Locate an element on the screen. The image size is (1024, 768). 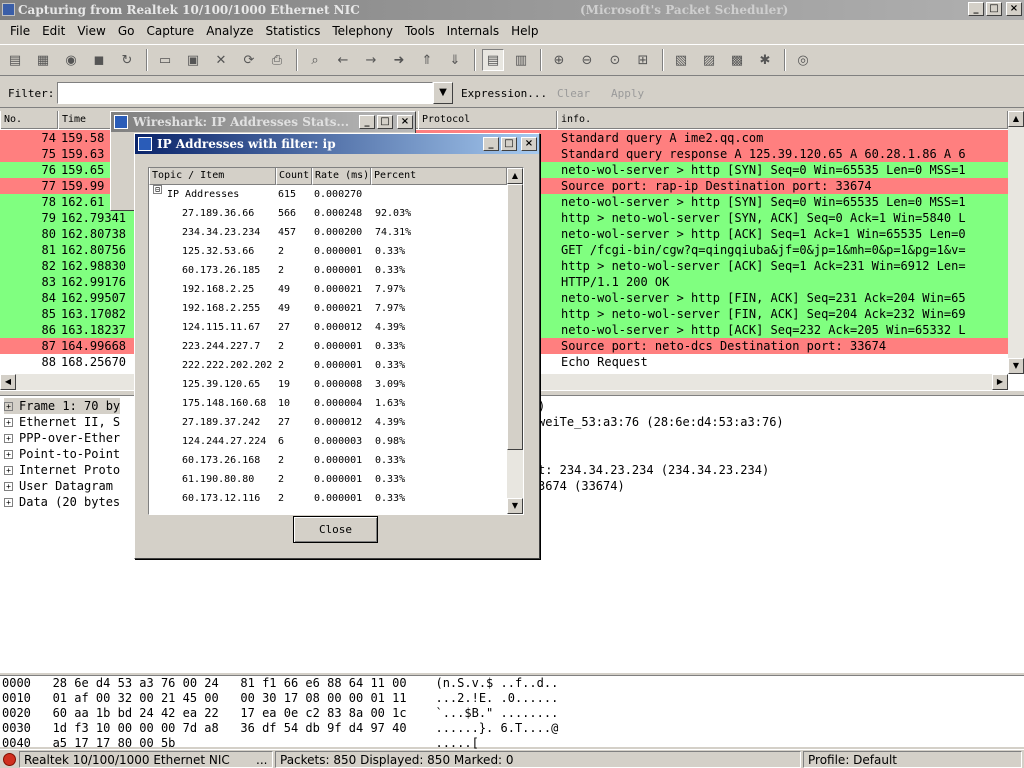
go-to-packet-icon: ➜ is located at coordinates (399, 60).